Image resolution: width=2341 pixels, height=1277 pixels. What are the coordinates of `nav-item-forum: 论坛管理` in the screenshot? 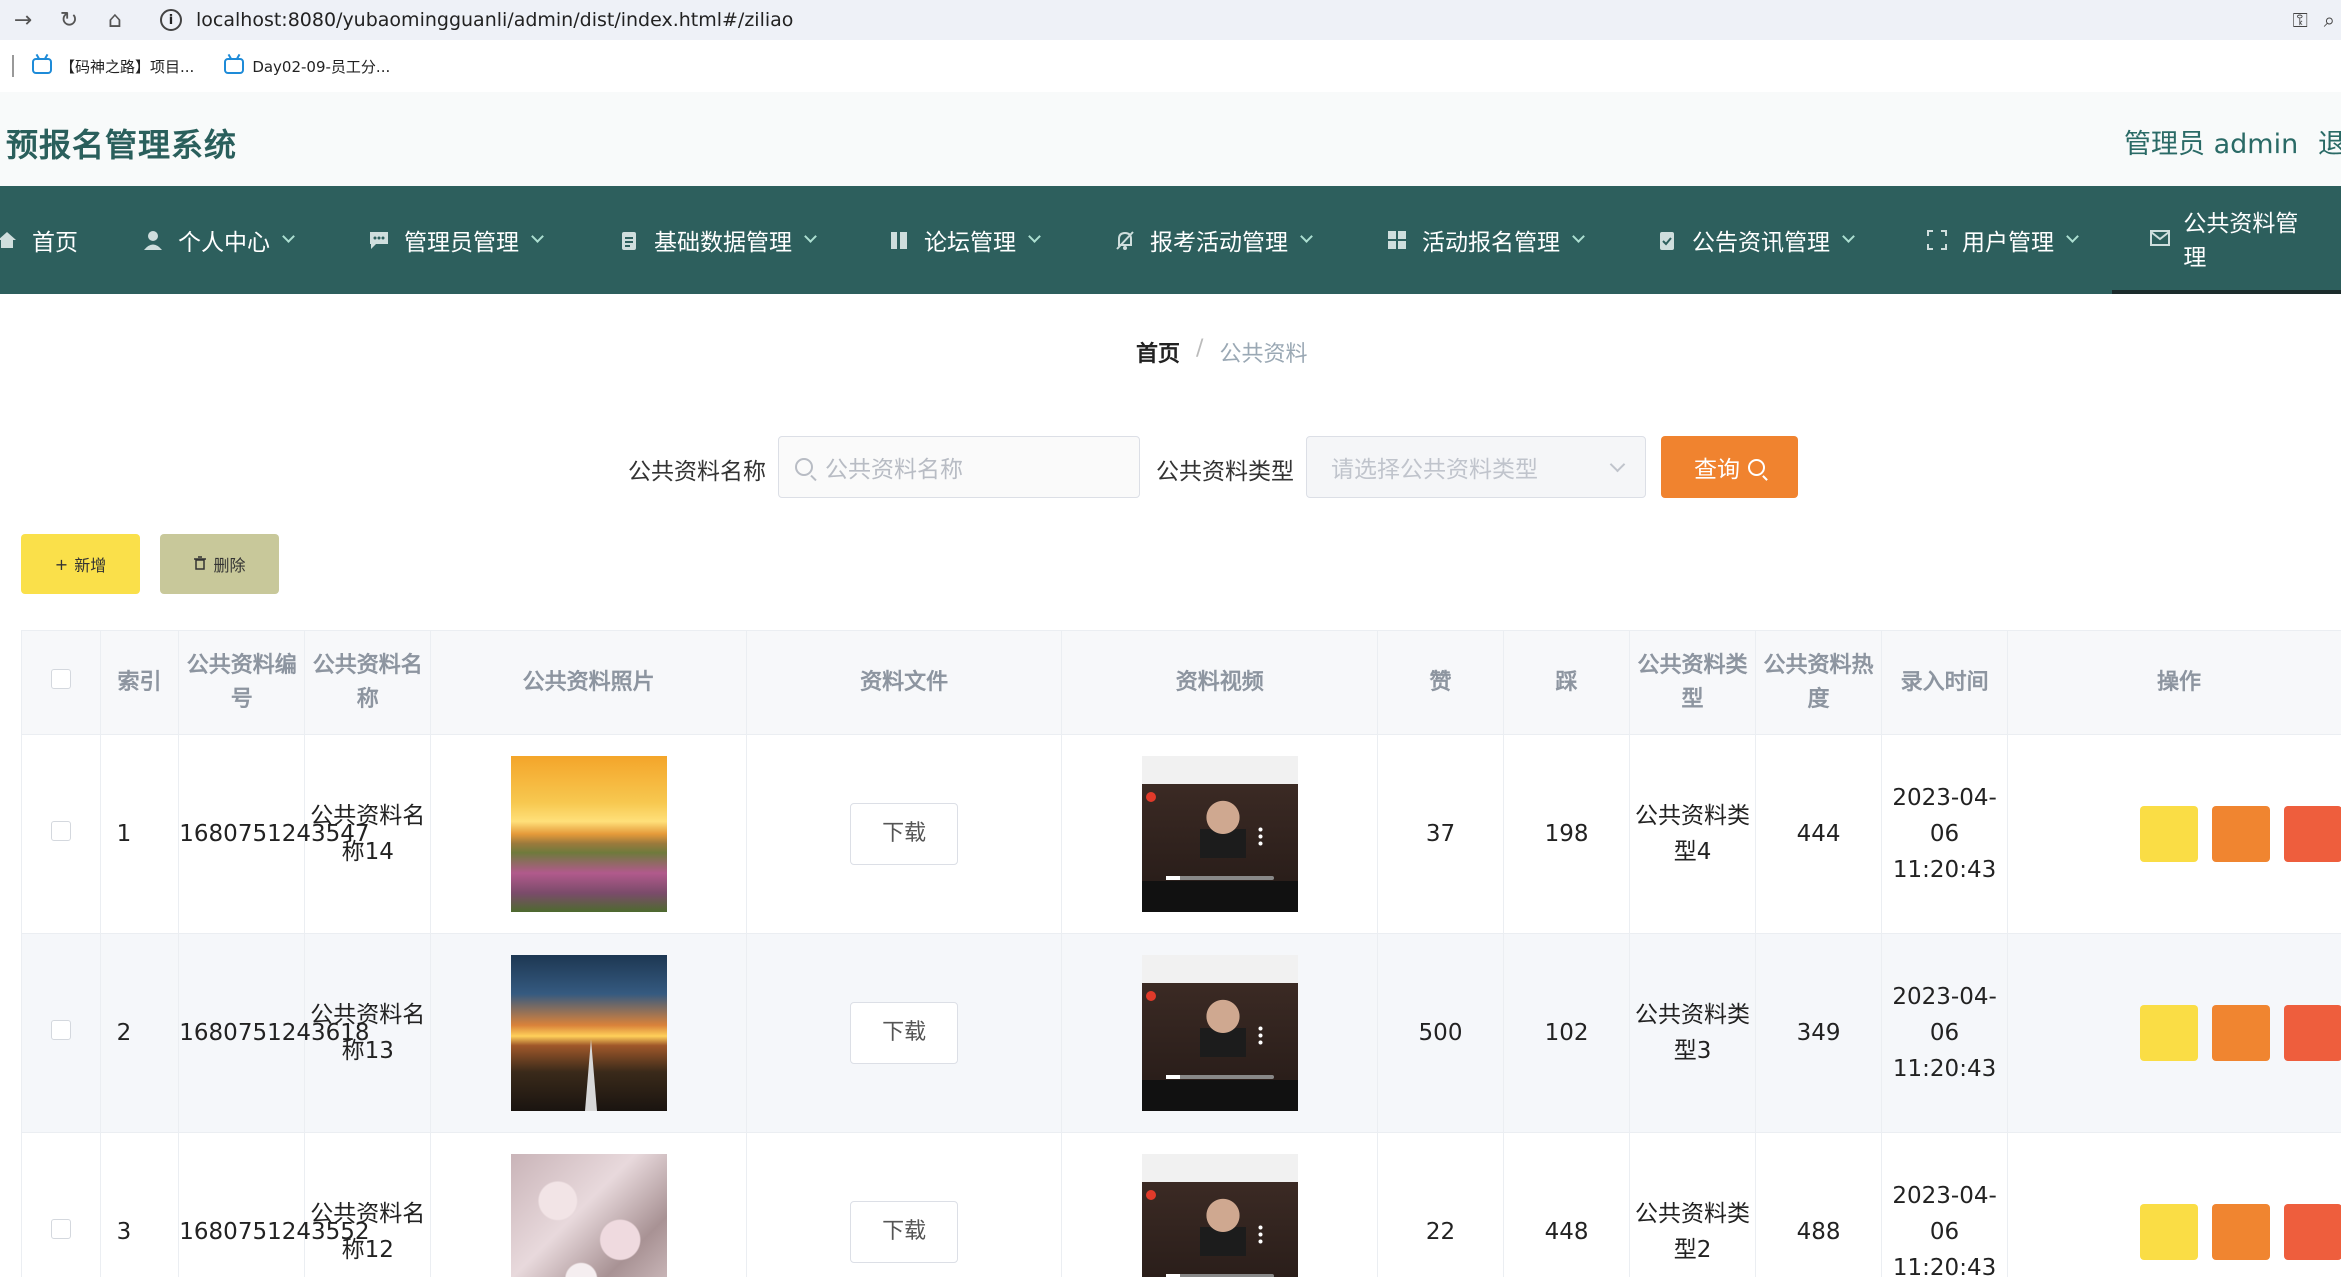 It's located at (963, 240).